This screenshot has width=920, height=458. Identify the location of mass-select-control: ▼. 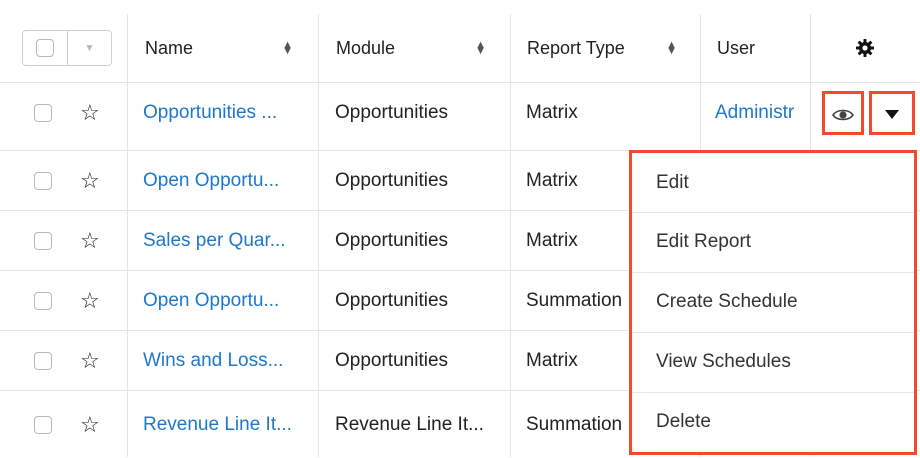
(67, 48).